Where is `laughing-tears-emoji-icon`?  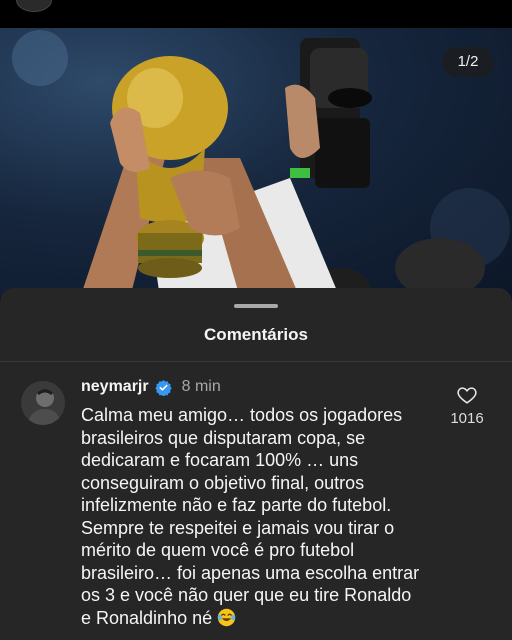 laughing-tears-emoji-icon is located at coordinates (226, 617).